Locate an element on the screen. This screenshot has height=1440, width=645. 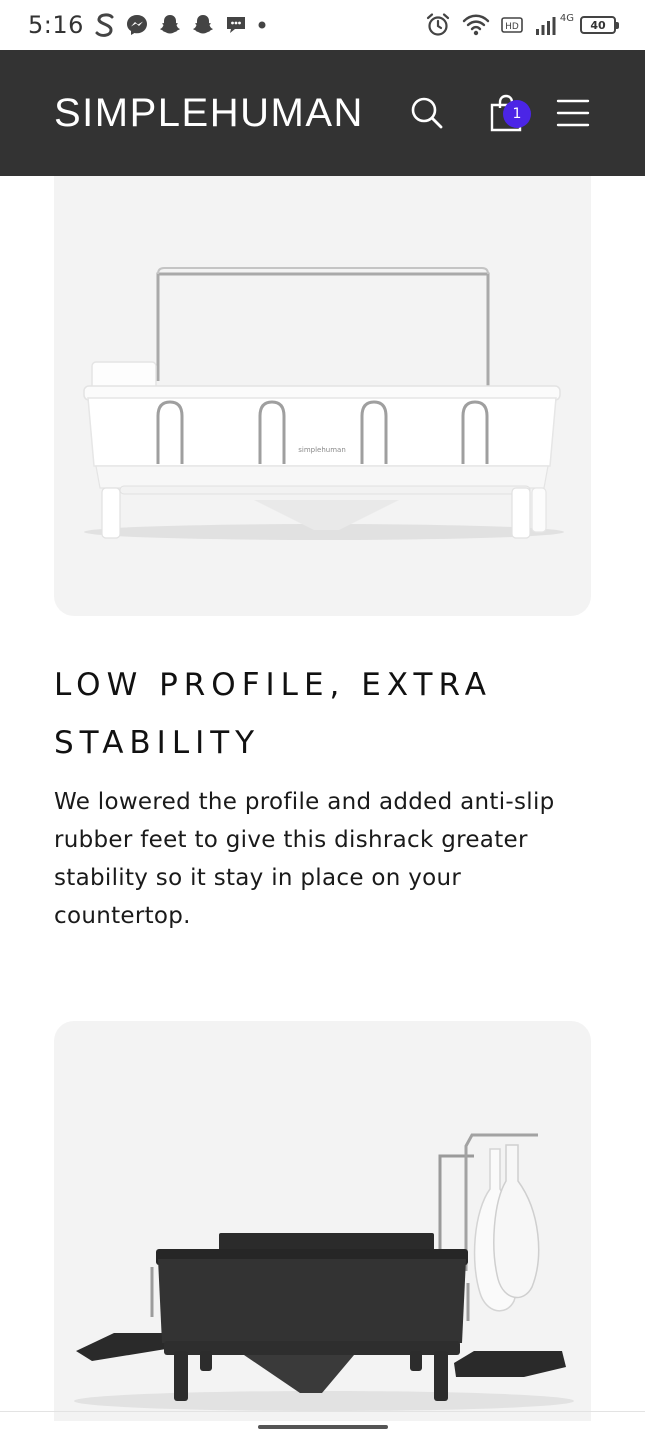
search-icon is located at coordinates (427, 113).